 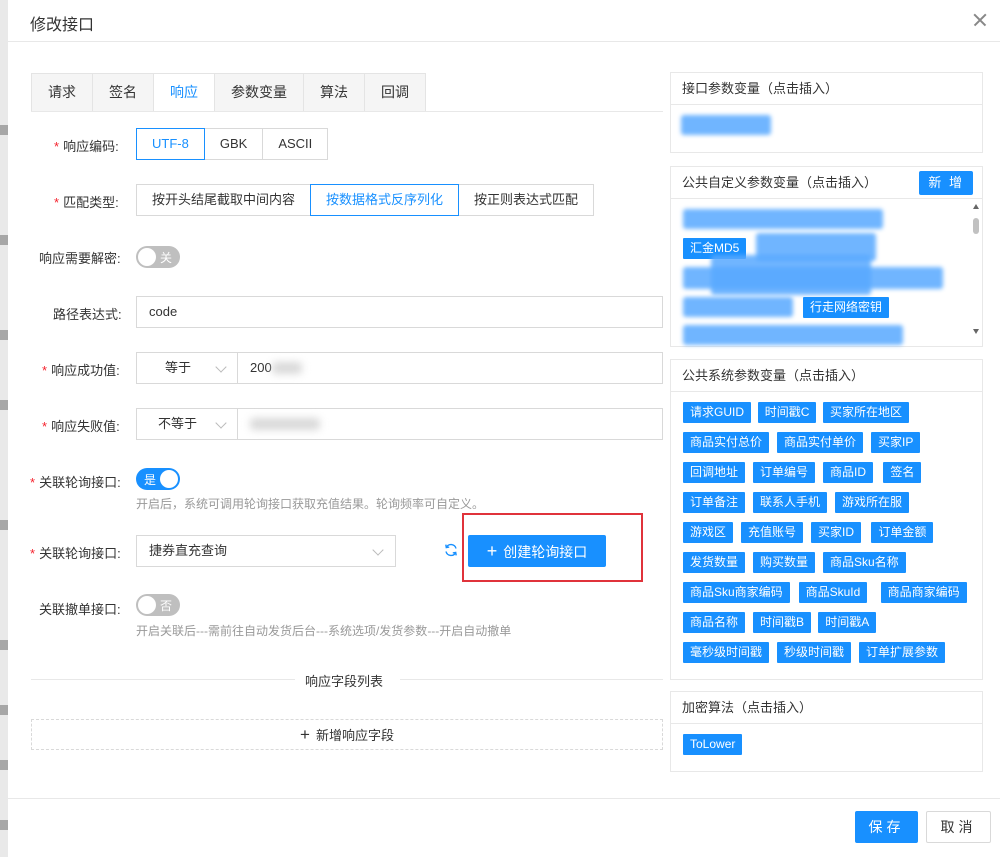 What do you see at coordinates (784, 562) in the screenshot?
I see `system-var-chip: 购买数量` at bounding box center [784, 562].